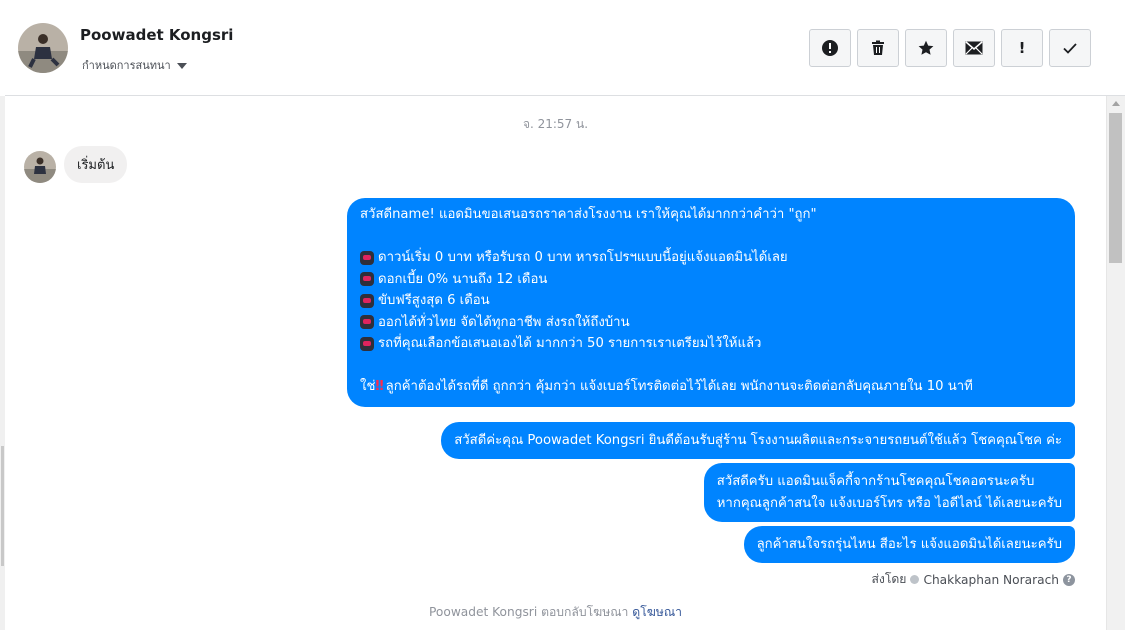 This screenshot has width=1125, height=630. What do you see at coordinates (156, 35) in the screenshot?
I see `contact-name: Poowadet Kongsri` at bounding box center [156, 35].